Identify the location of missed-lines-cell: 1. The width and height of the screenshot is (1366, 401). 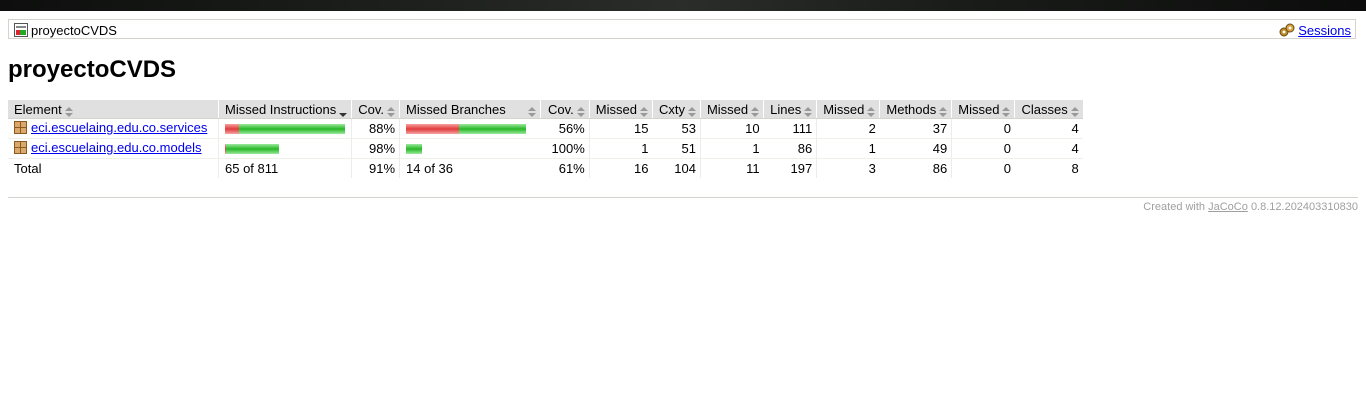
(731, 148).